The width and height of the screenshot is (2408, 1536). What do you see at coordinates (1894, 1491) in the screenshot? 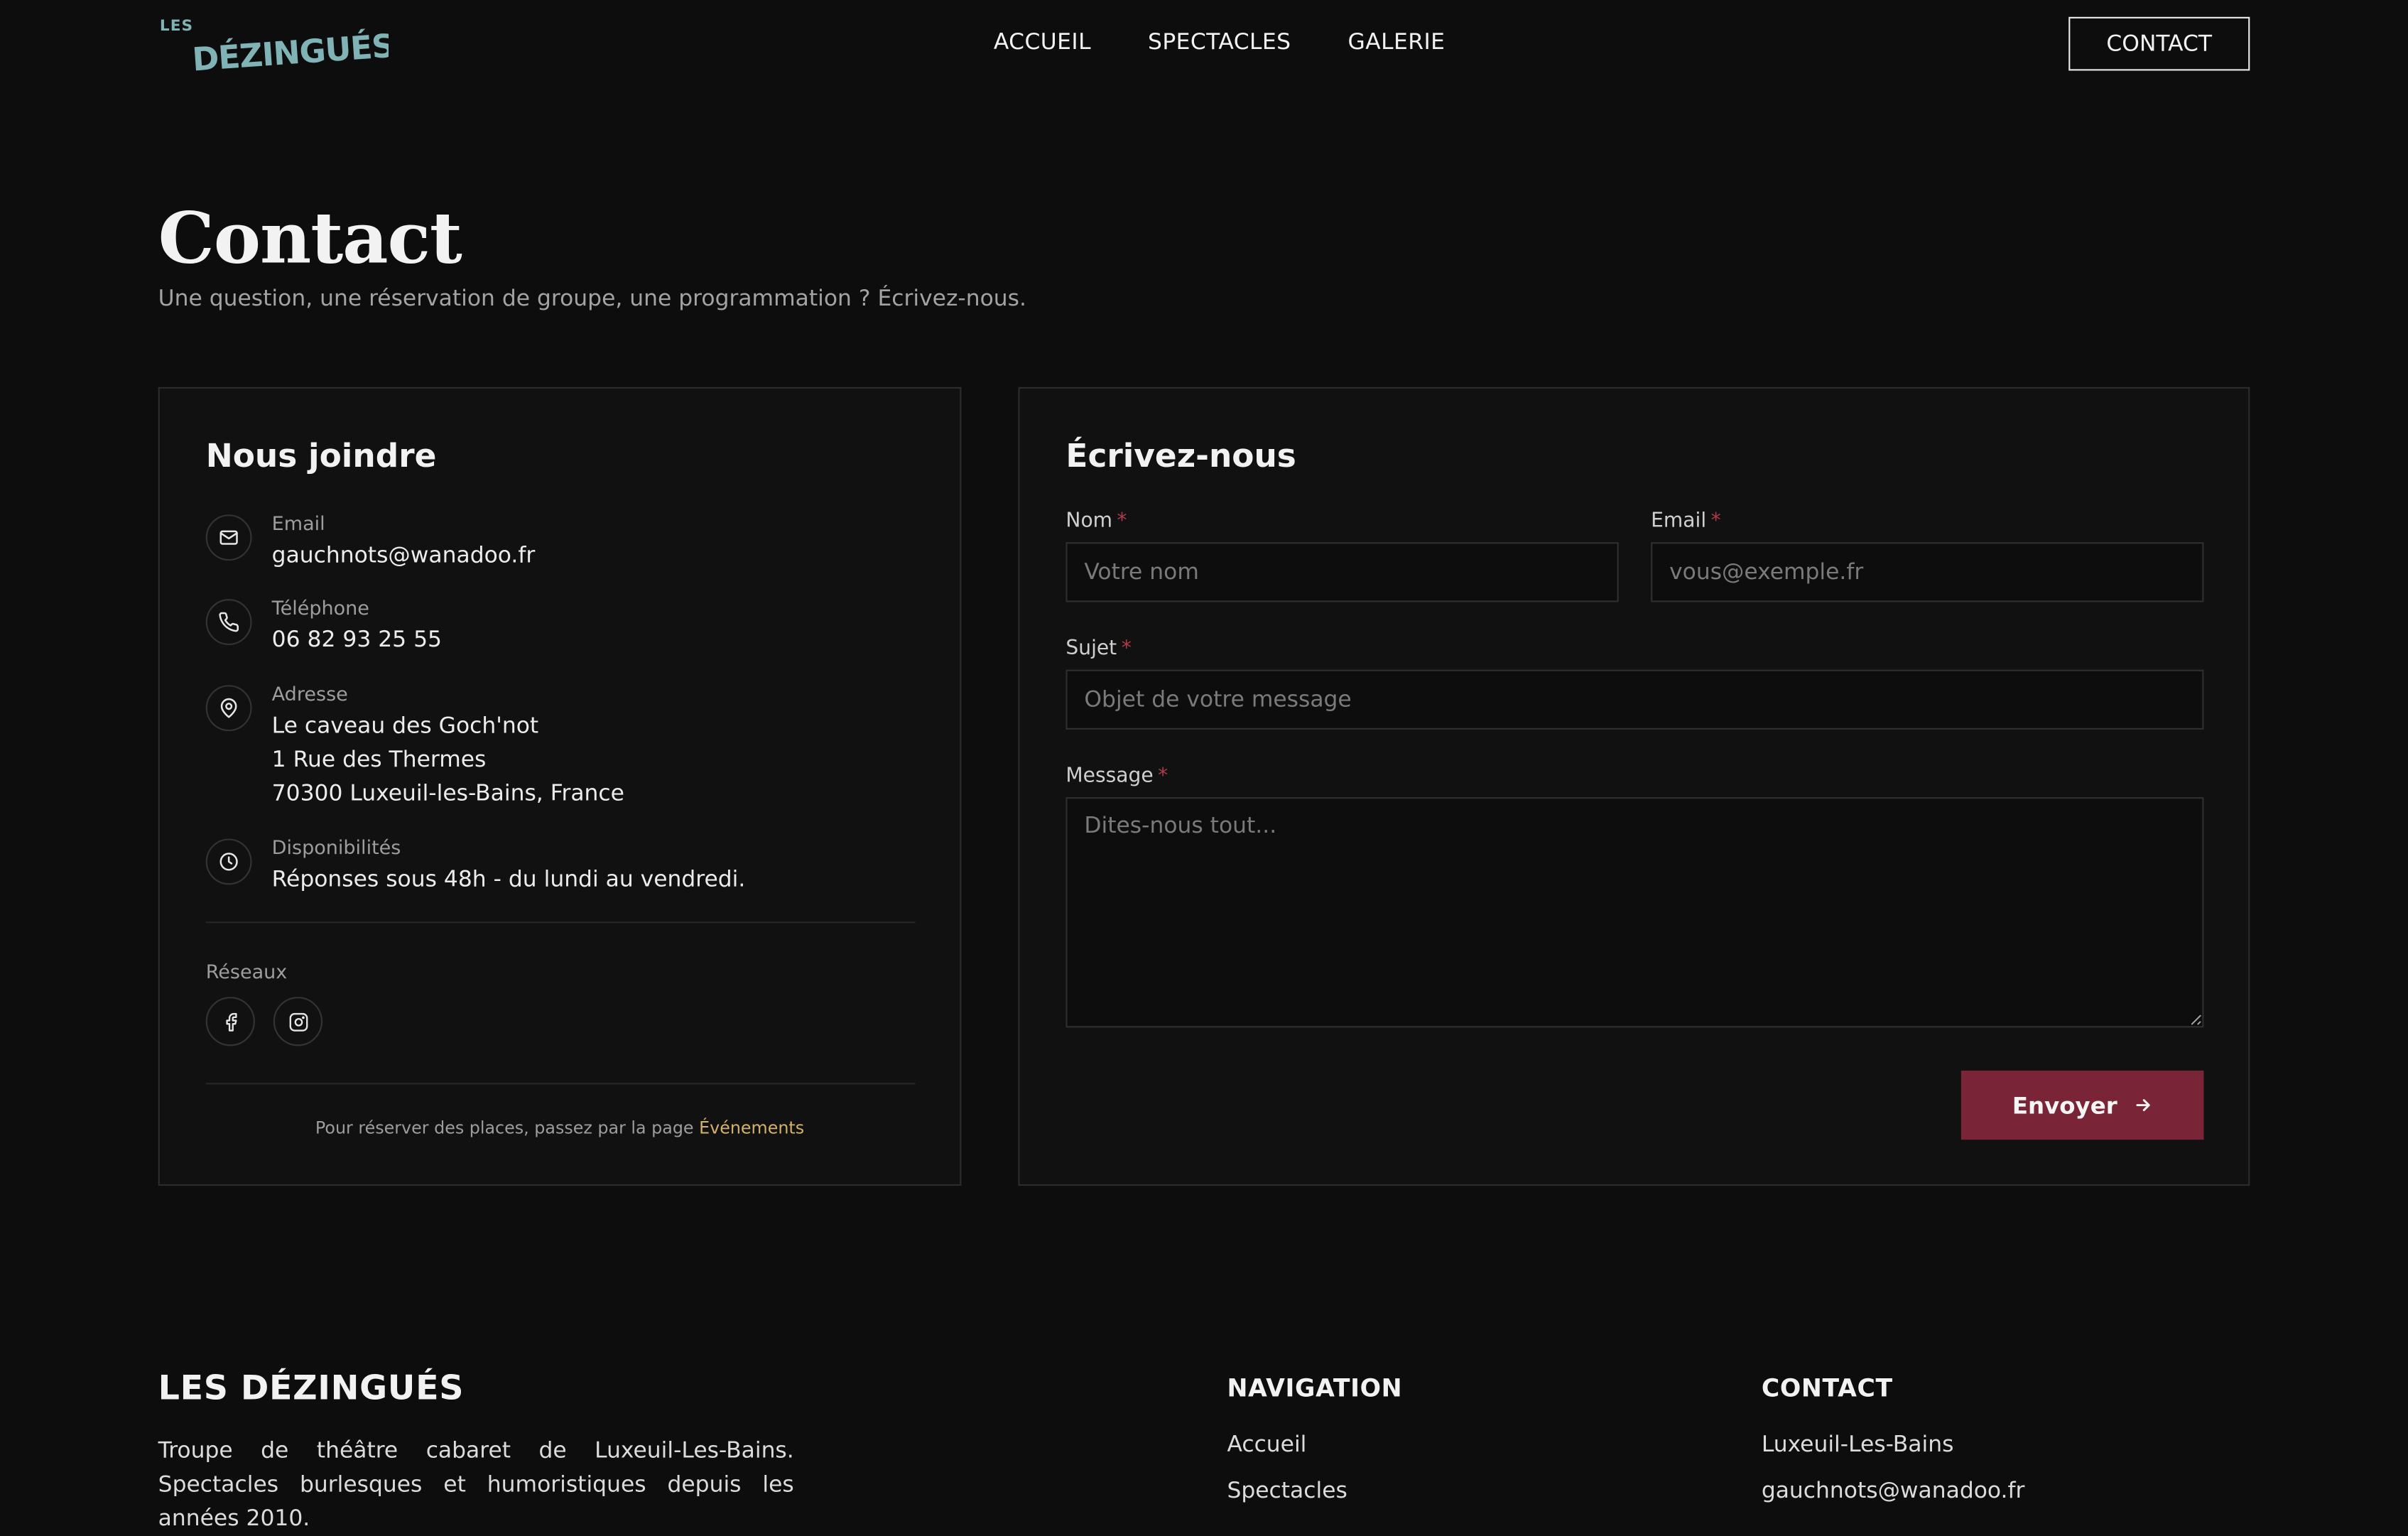
I see `footer-email: gauchnots@wanadoo.fr` at bounding box center [1894, 1491].